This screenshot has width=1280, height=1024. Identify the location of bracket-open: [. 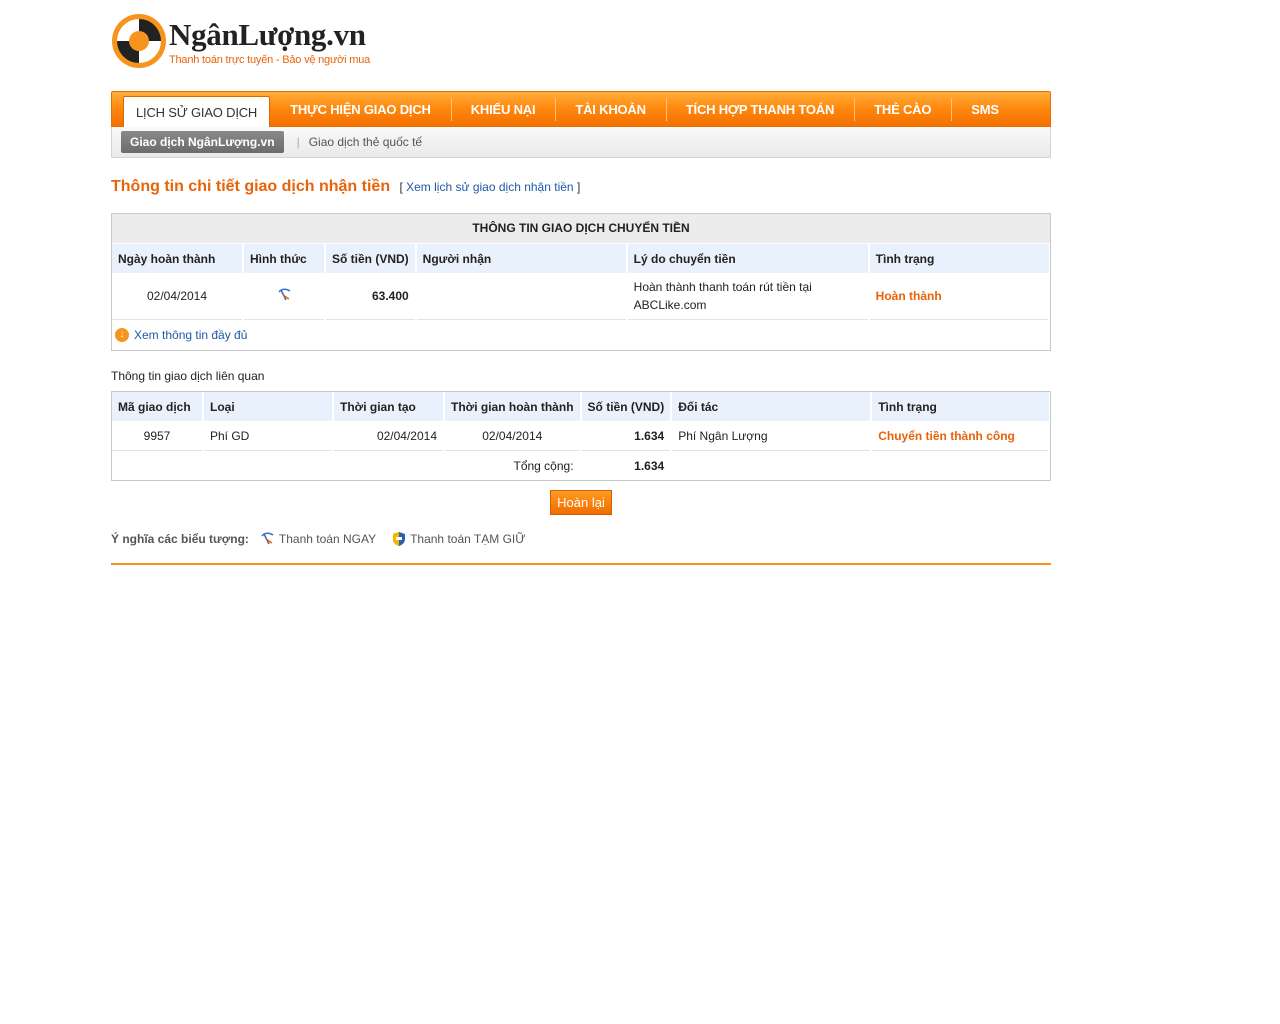
(401, 187).